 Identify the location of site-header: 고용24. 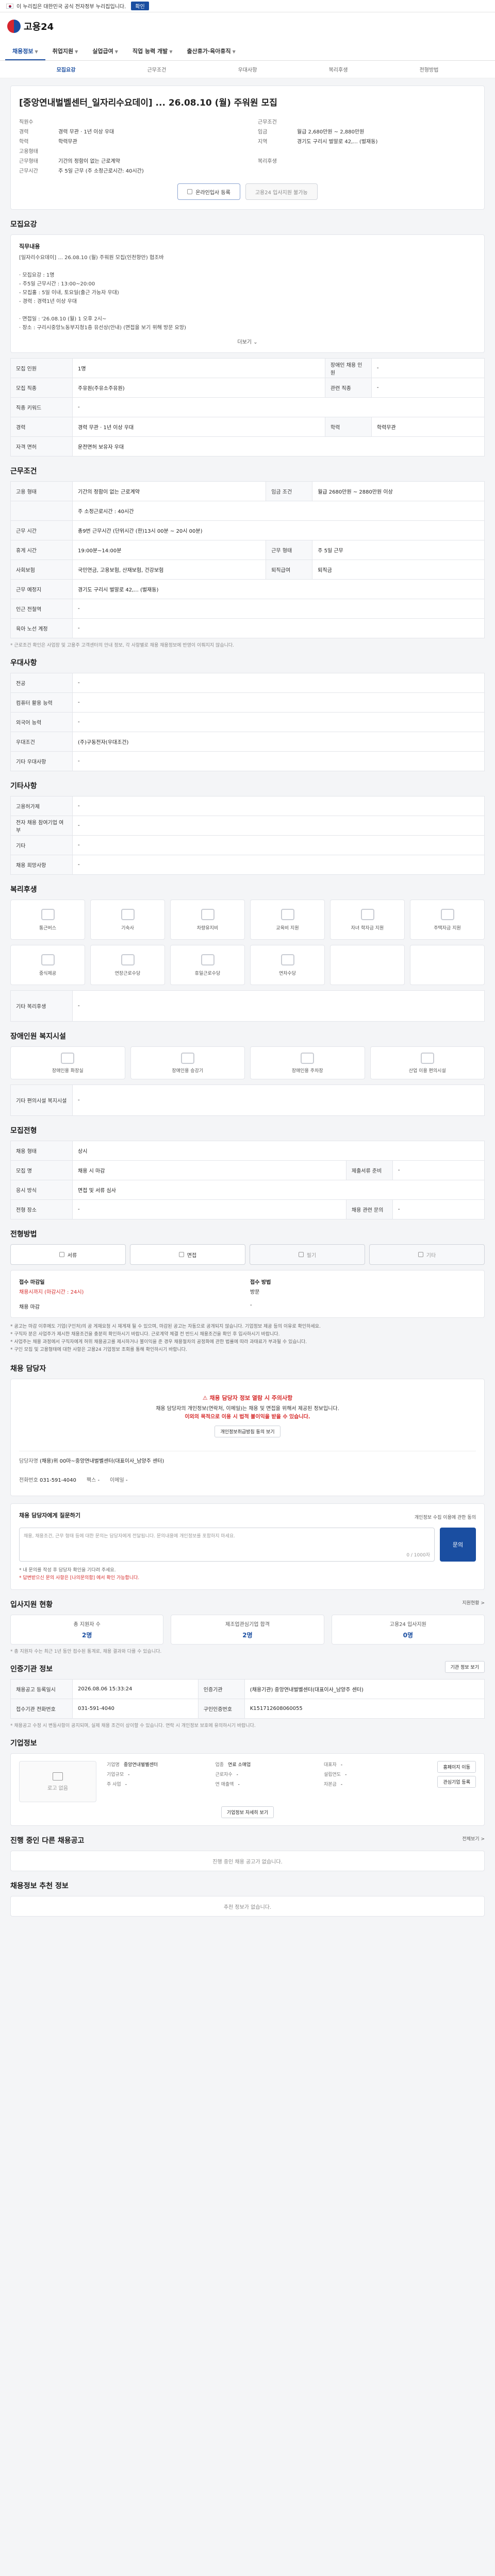
(247, 26).